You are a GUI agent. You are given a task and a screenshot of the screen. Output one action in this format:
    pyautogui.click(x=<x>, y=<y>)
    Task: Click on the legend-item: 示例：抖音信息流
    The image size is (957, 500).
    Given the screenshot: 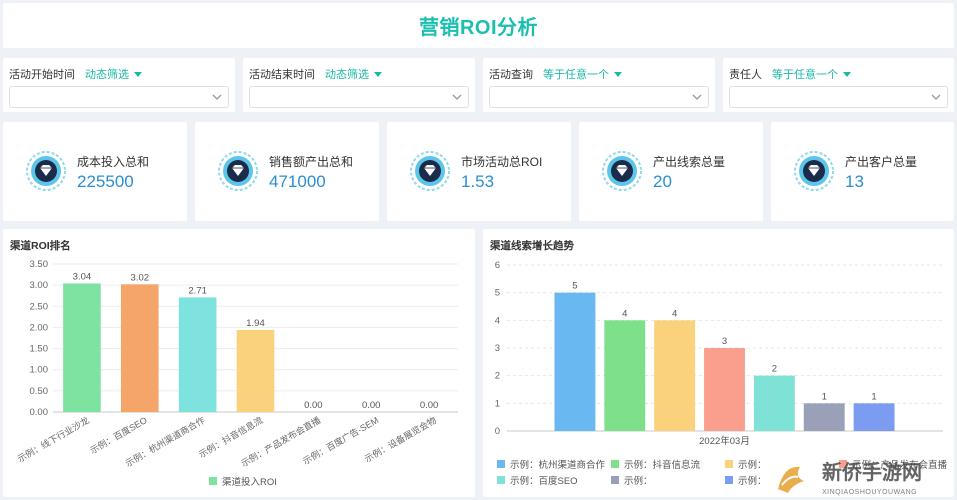 What is the action you would take?
    pyautogui.click(x=655, y=464)
    